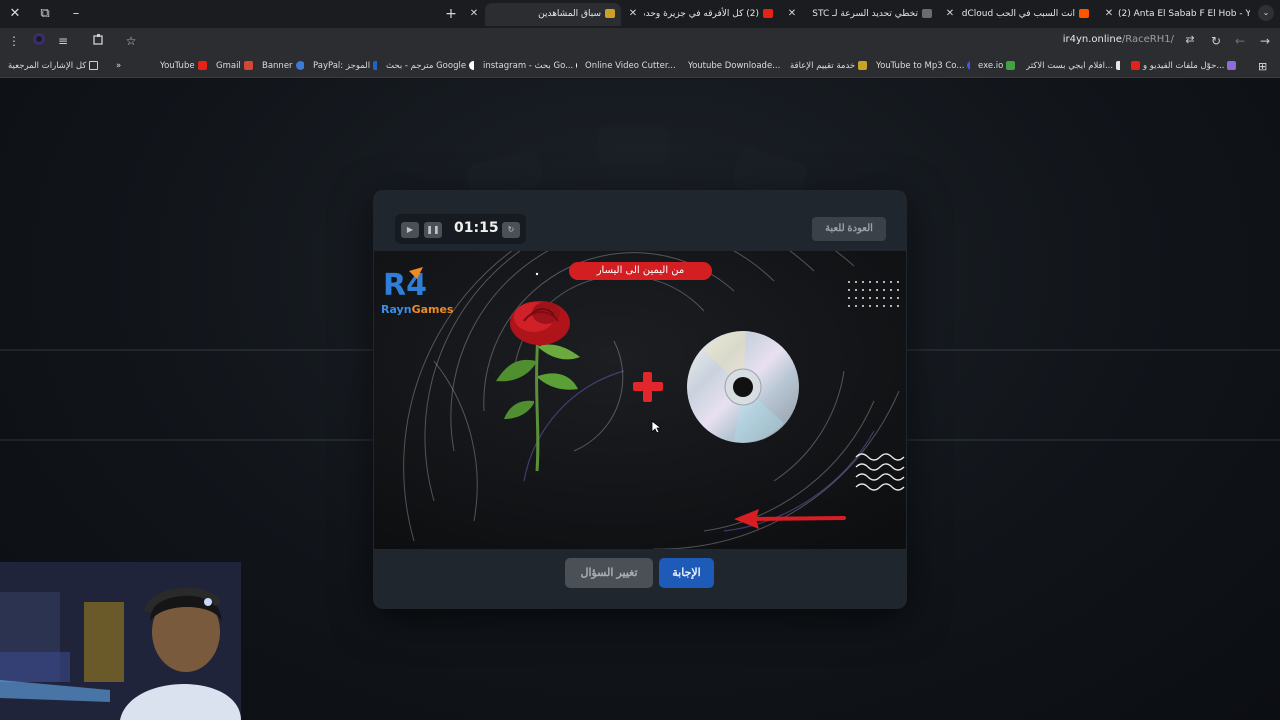 This screenshot has width=1280, height=720. What do you see at coordinates (1265, 41) in the screenshot?
I see `back-icon: →` at bounding box center [1265, 41].